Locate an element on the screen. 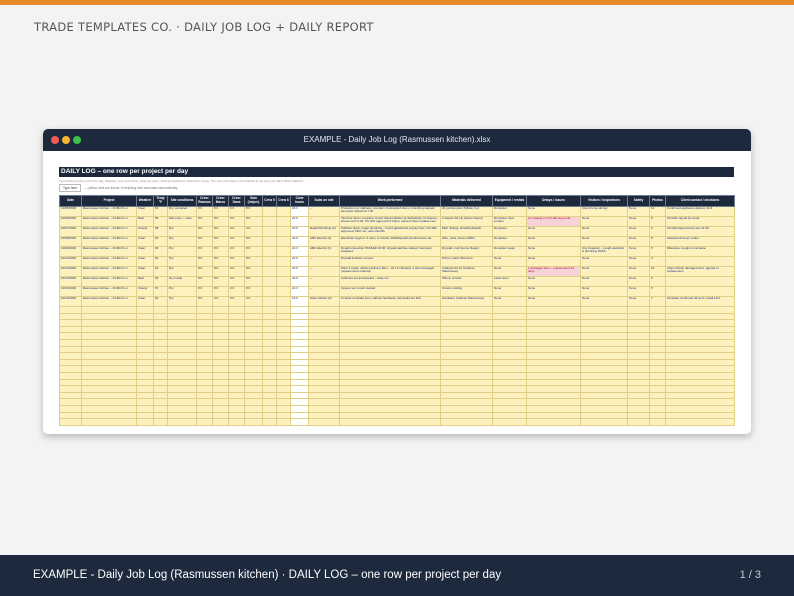 The image size is (794, 596). table-cell: Confirmed appliance delivery 11/4 is located at coordinates (700, 211).